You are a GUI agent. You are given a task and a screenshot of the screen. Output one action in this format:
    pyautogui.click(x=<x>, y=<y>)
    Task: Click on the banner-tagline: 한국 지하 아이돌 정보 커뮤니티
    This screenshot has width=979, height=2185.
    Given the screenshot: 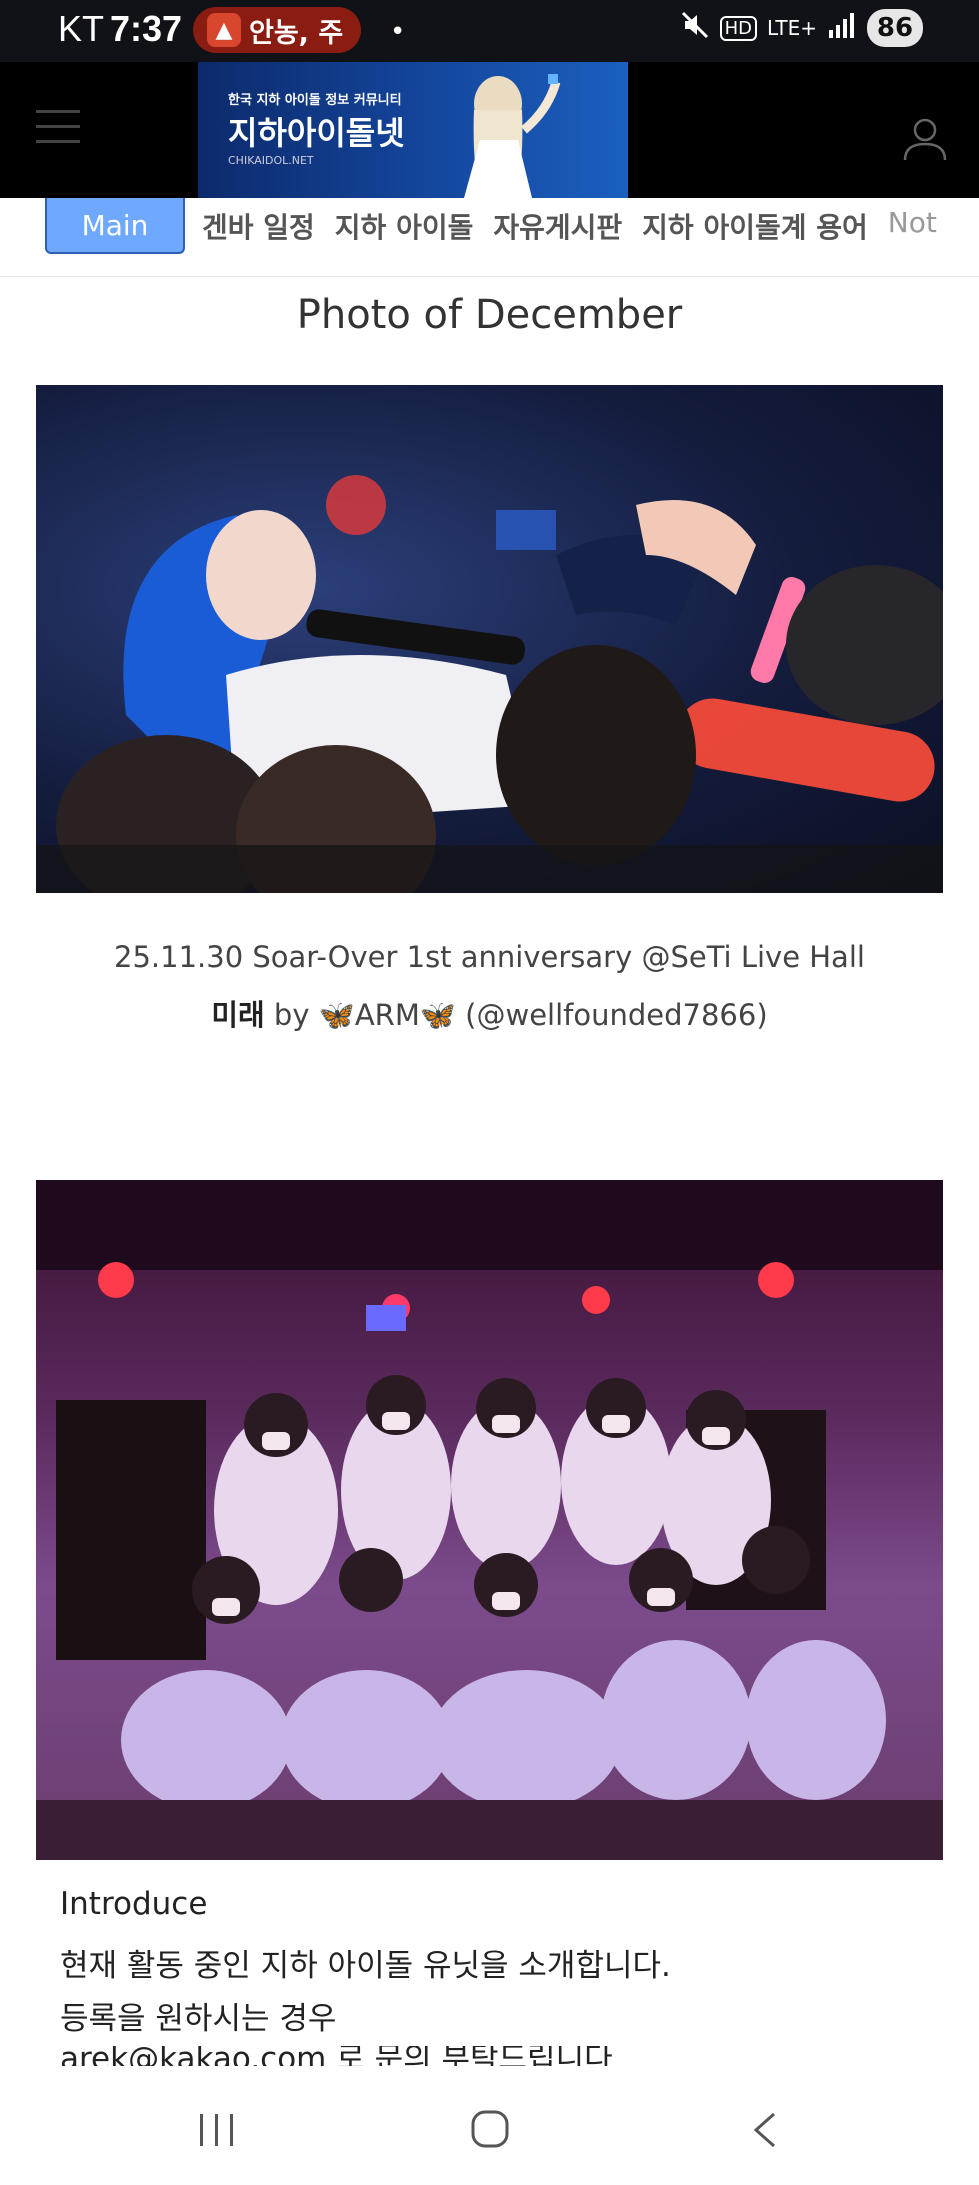 What is the action you would take?
    pyautogui.click(x=315, y=100)
    